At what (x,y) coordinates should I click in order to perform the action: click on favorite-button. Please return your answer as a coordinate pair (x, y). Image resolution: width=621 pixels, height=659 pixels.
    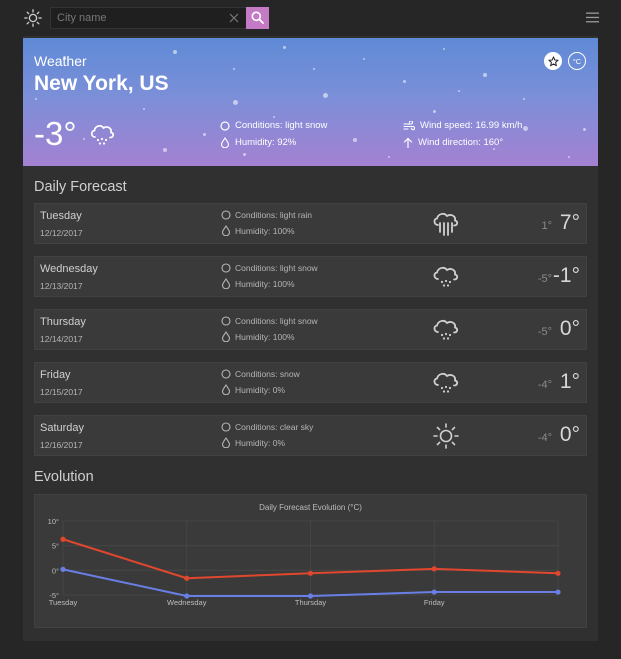
    Looking at the image, I should click on (553, 61).